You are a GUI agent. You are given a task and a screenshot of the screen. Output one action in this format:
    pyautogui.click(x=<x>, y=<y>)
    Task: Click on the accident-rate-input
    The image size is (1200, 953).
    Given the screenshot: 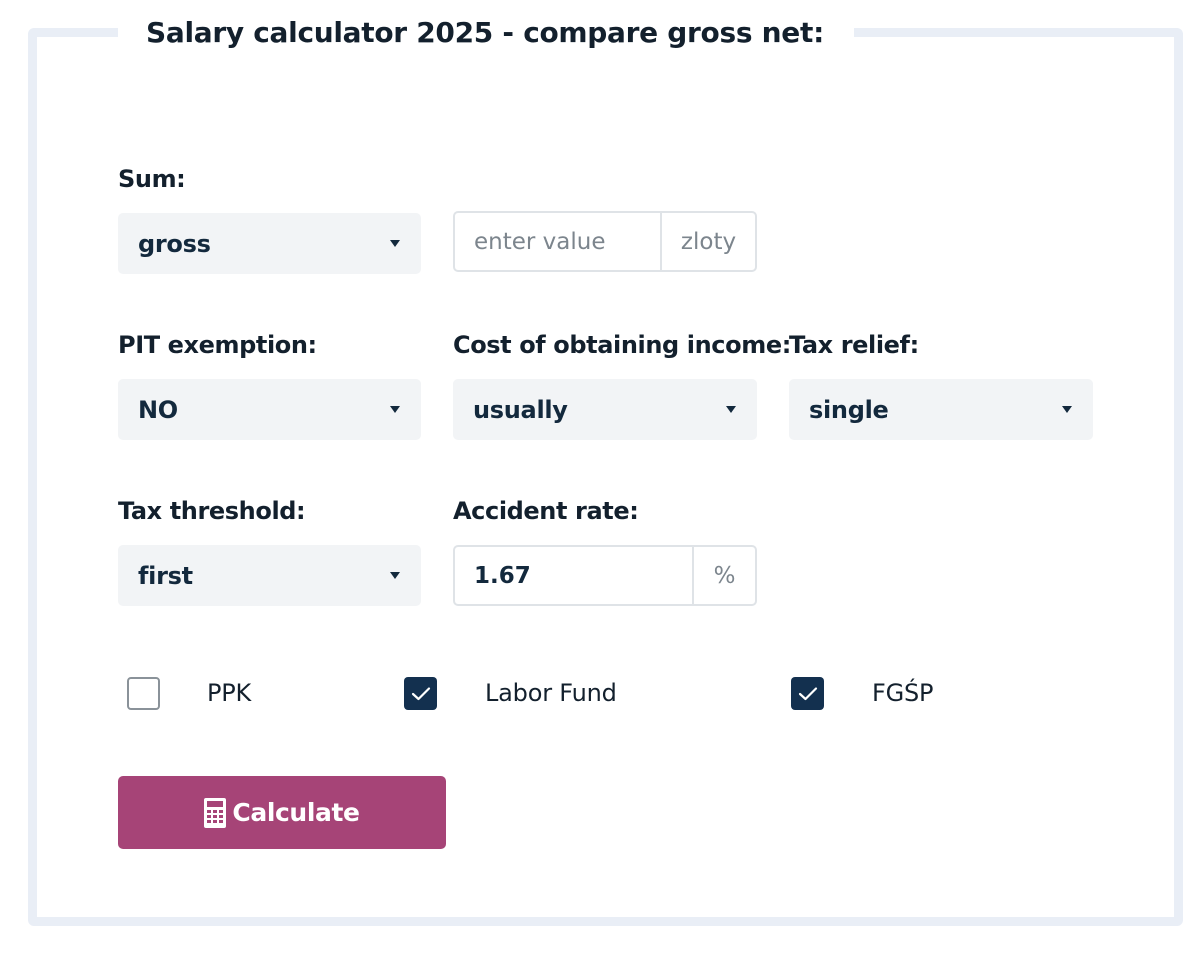 What is the action you would take?
    pyautogui.click(x=573, y=575)
    